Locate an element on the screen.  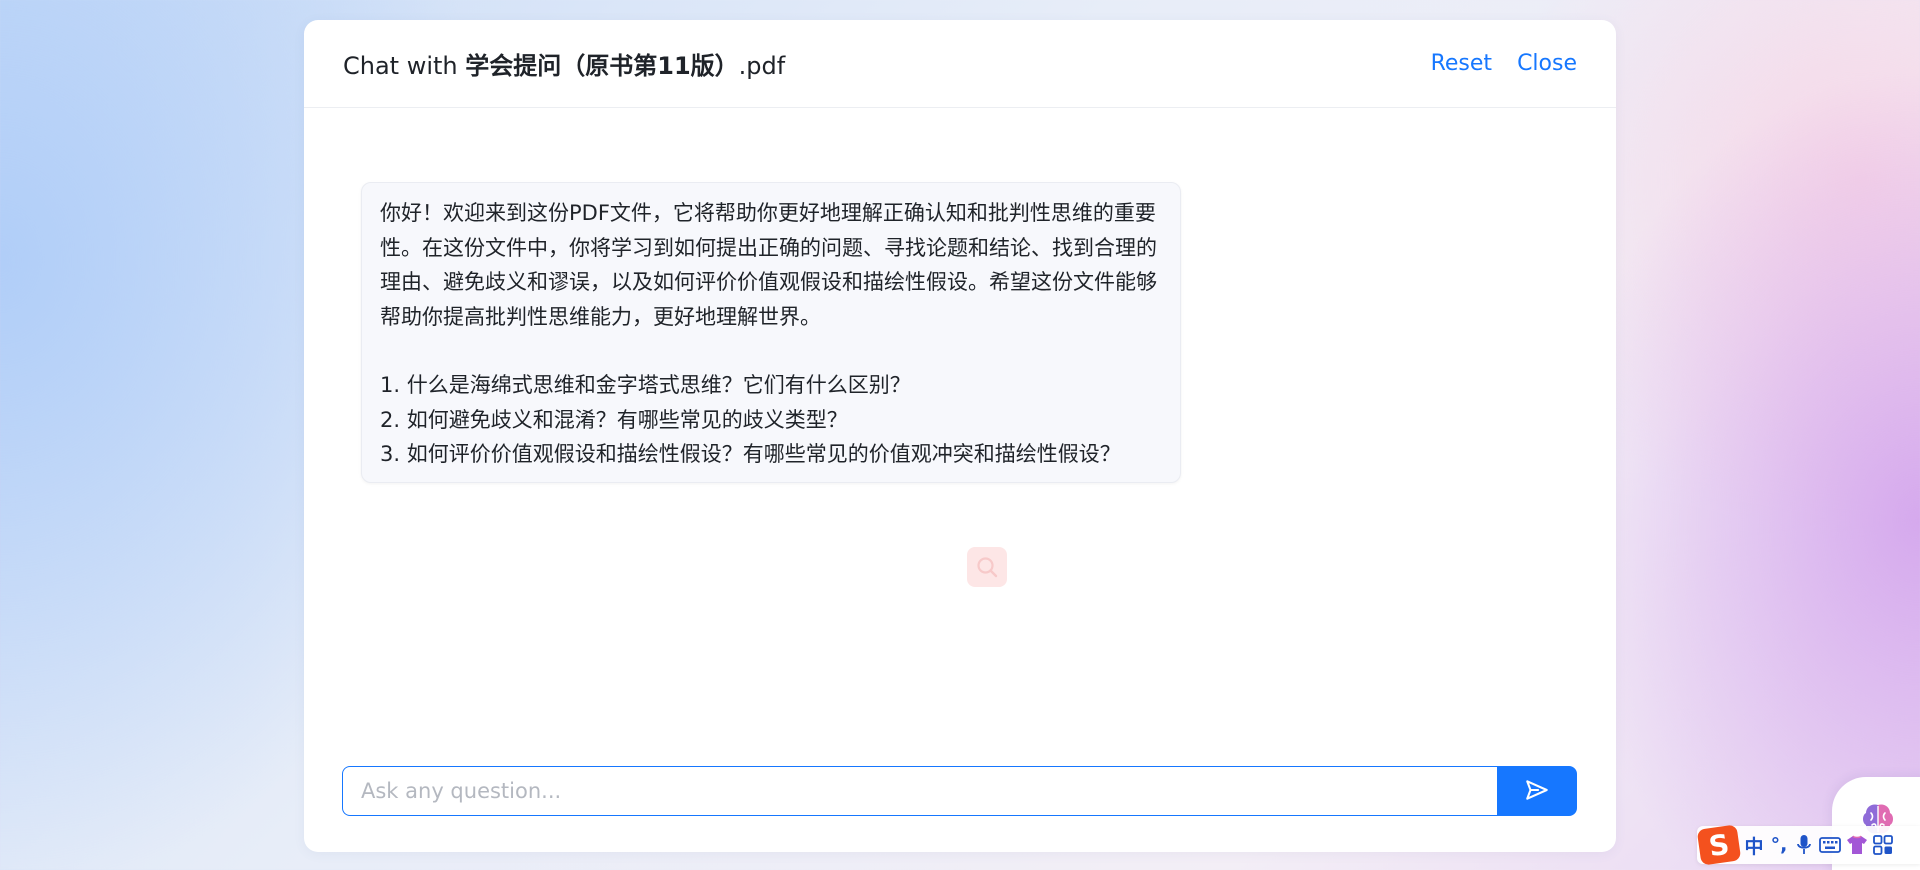
shirt-icon is located at coordinates (1857, 845).